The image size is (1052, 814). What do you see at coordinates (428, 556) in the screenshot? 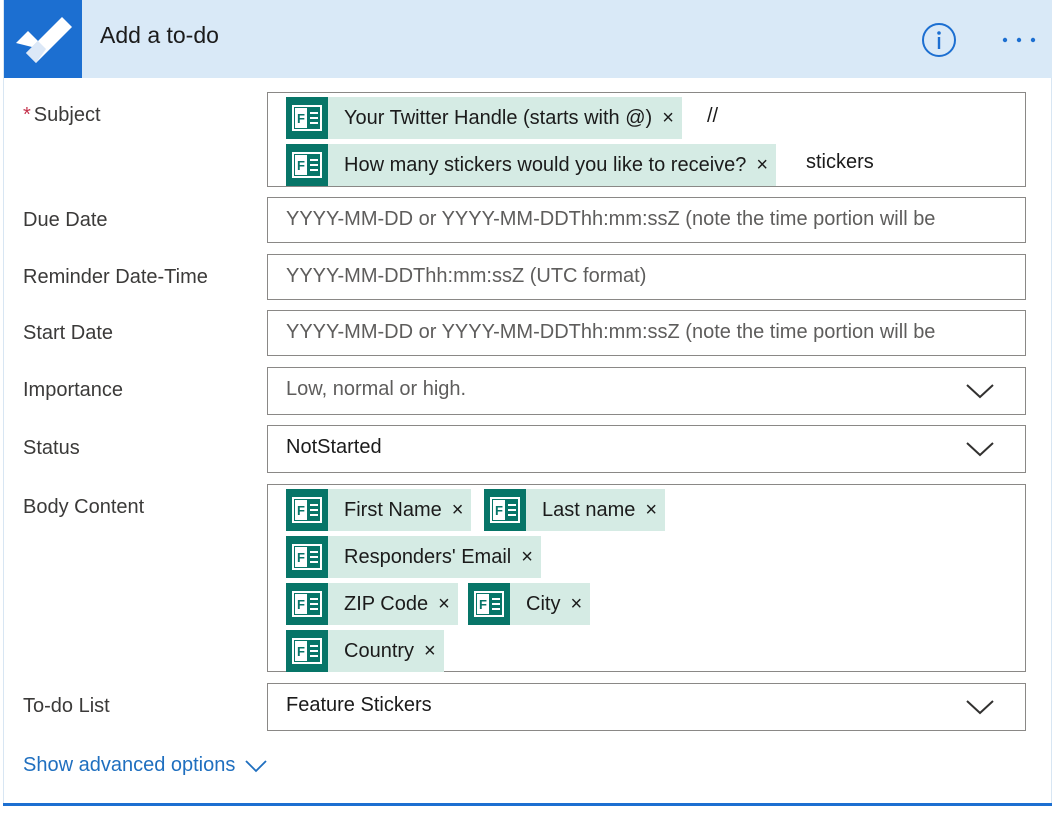
I see `token-label: Responders' Email` at bounding box center [428, 556].